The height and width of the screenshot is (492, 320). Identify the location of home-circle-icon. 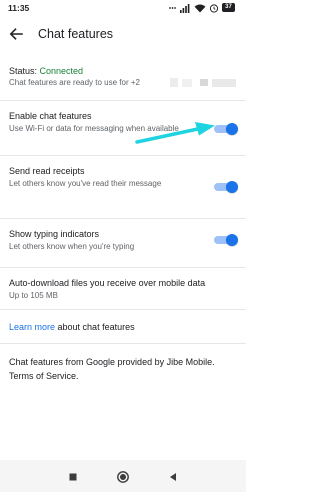
(123, 477).